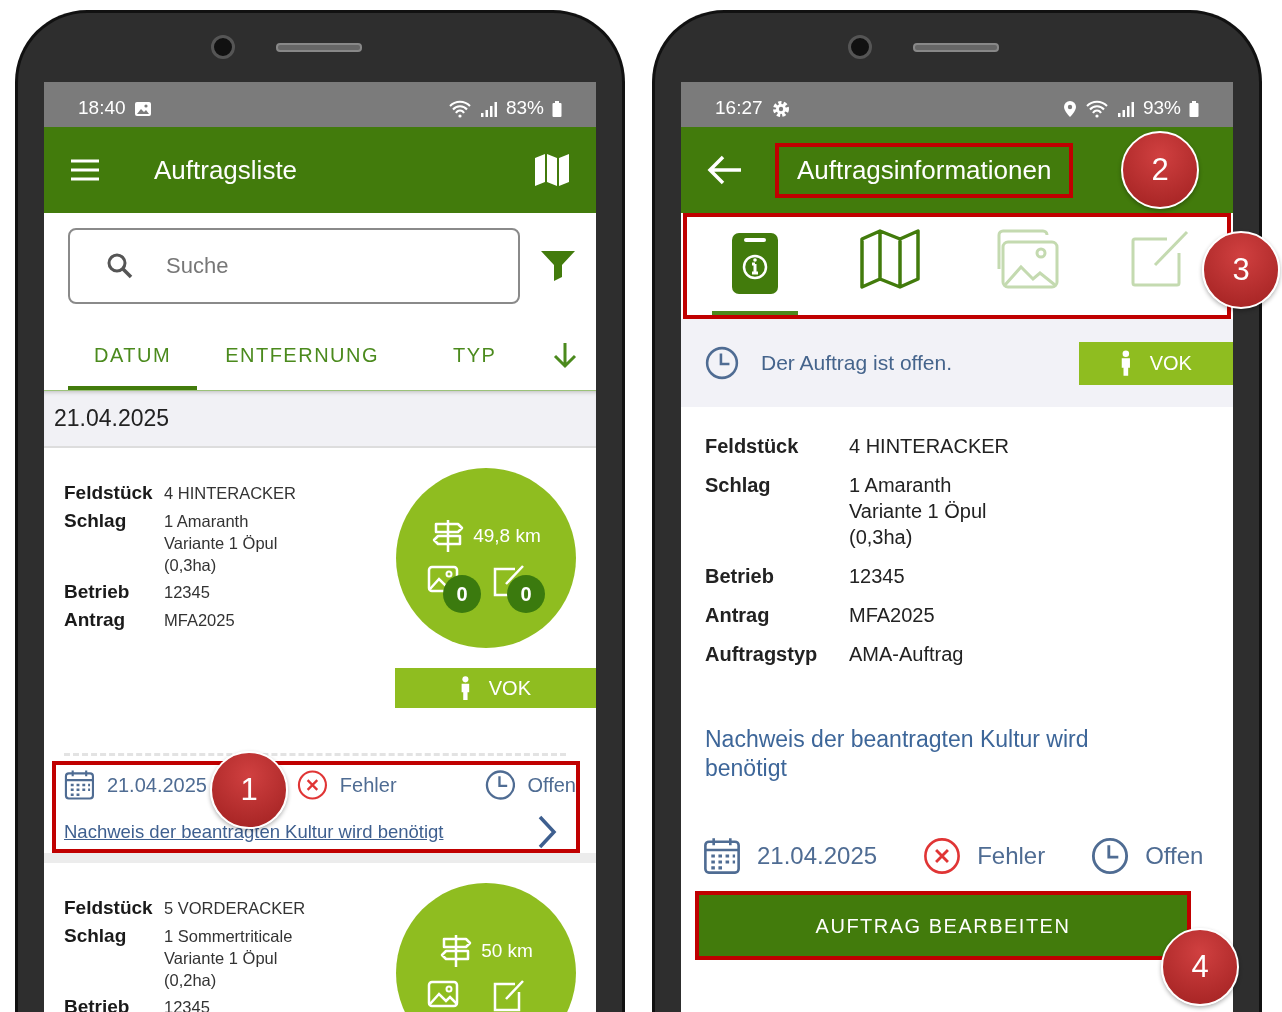 This screenshot has width=1282, height=1012. I want to click on sort-tab: ENTFERNUNG, so click(302, 354).